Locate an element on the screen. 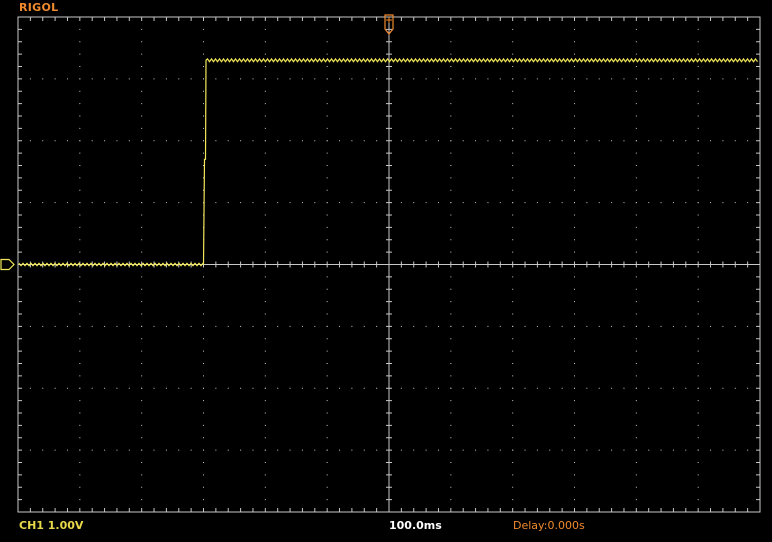 This screenshot has height=542, width=772. channel-scale-label: CH1 1.00V is located at coordinates (51, 525).